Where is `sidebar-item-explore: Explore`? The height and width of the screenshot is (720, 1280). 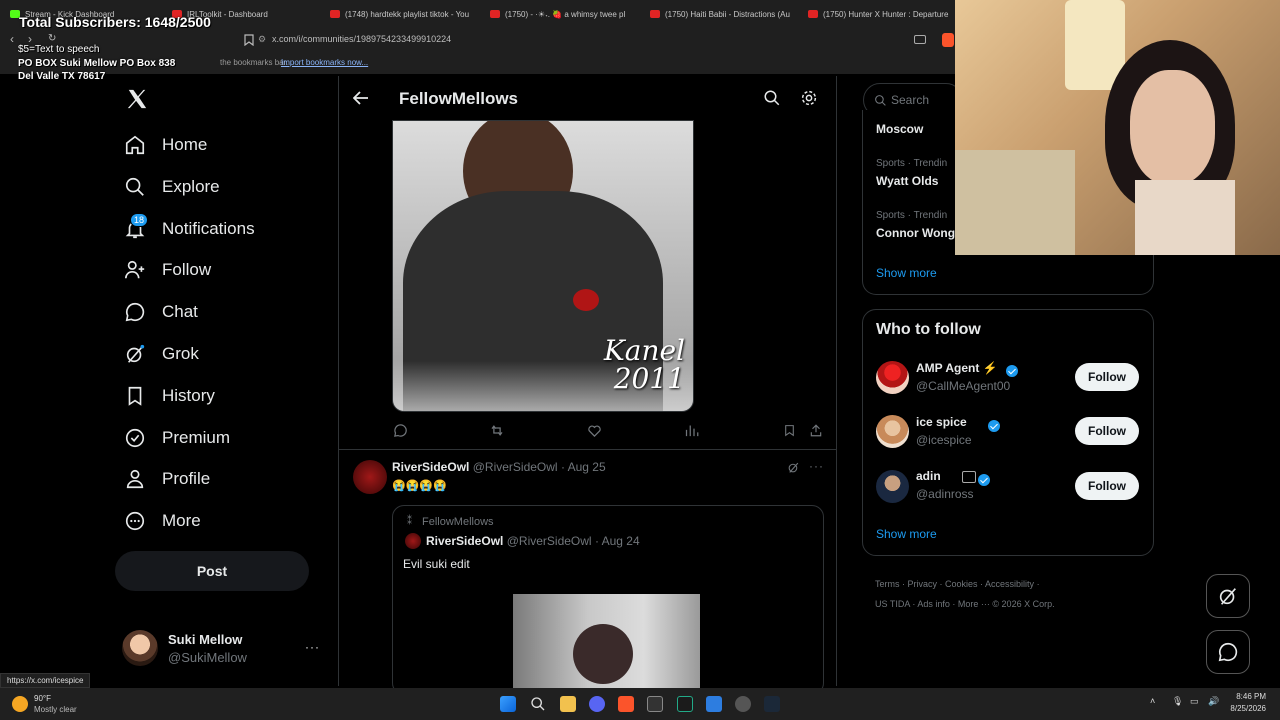
sidebar-item-explore: Explore is located at coordinates (172, 187).